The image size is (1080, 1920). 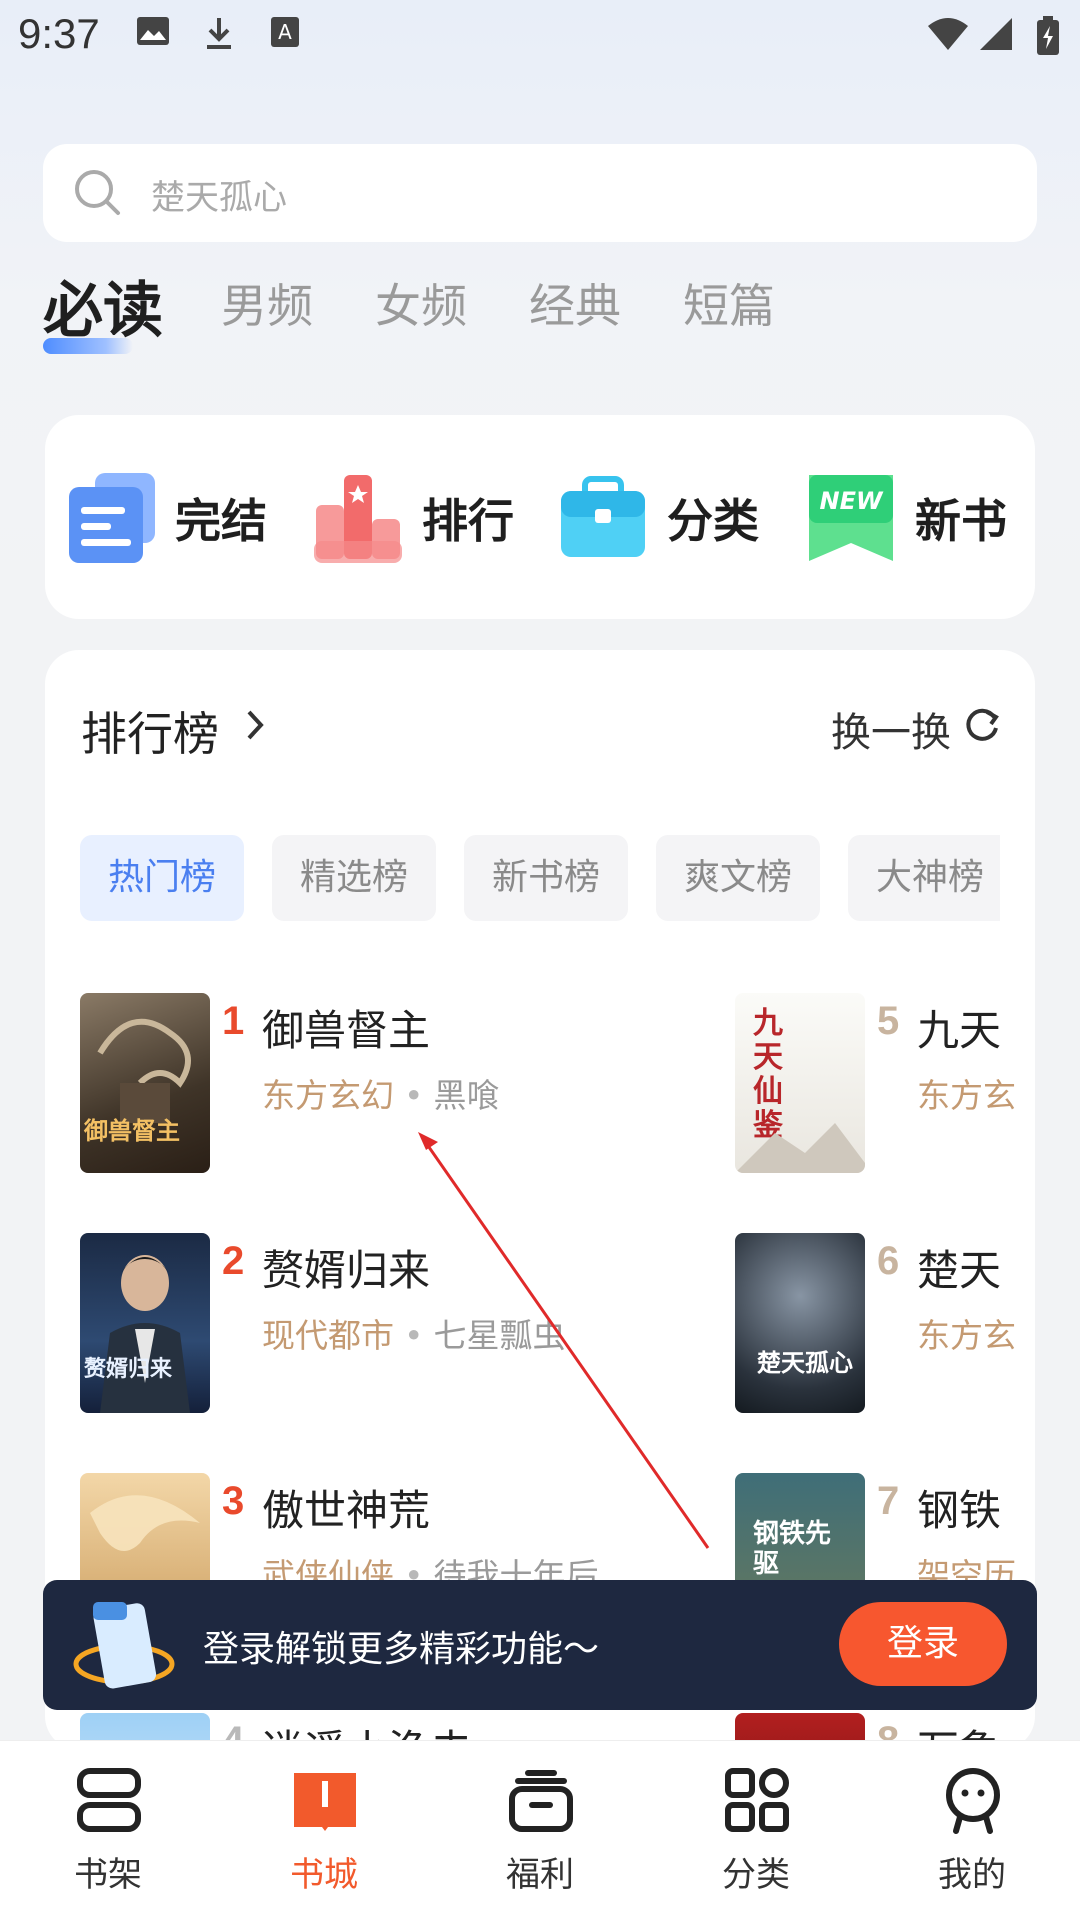 What do you see at coordinates (972, 1835) in the screenshot?
I see `nav-profile: 我的` at bounding box center [972, 1835].